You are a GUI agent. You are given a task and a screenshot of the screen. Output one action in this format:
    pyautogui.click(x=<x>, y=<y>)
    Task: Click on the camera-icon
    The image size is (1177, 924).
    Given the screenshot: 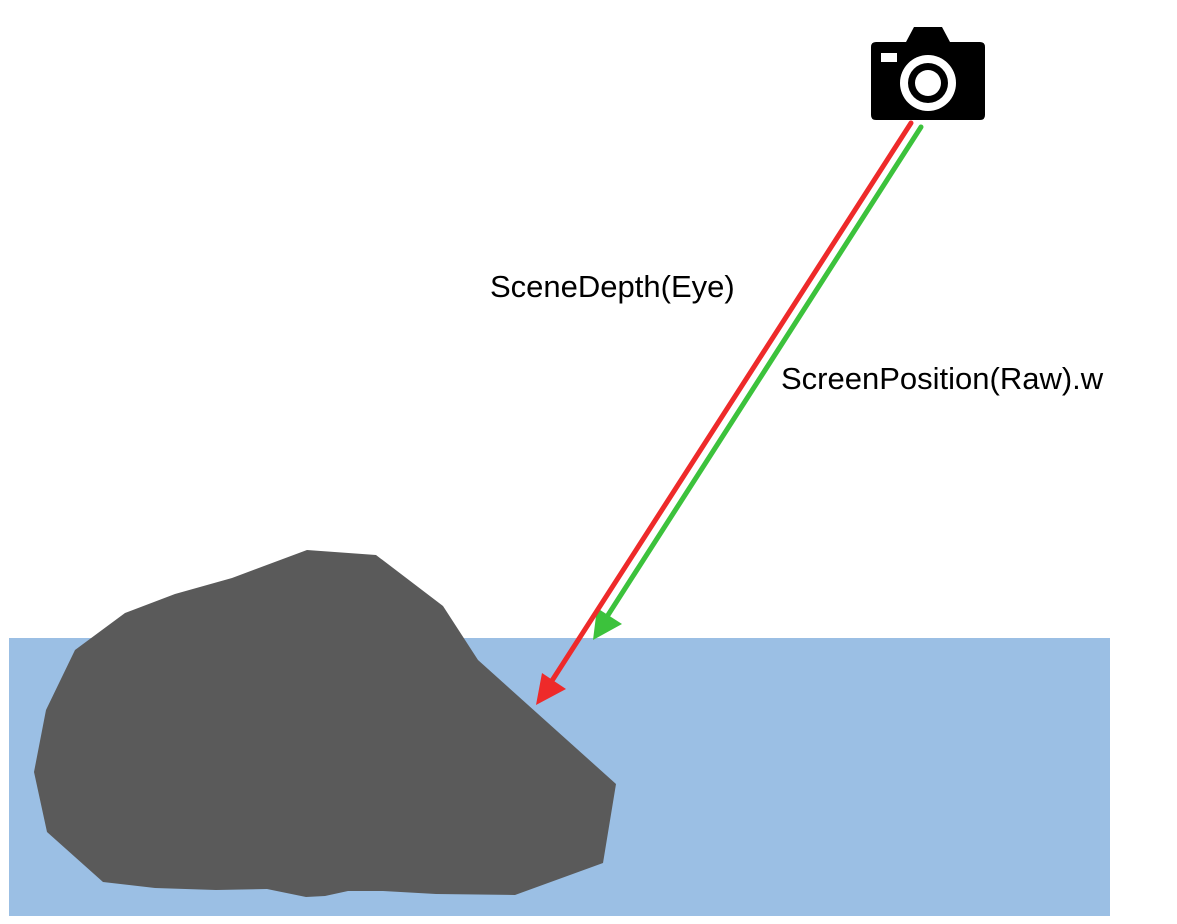 What is the action you would take?
    pyautogui.click(x=928, y=73)
    